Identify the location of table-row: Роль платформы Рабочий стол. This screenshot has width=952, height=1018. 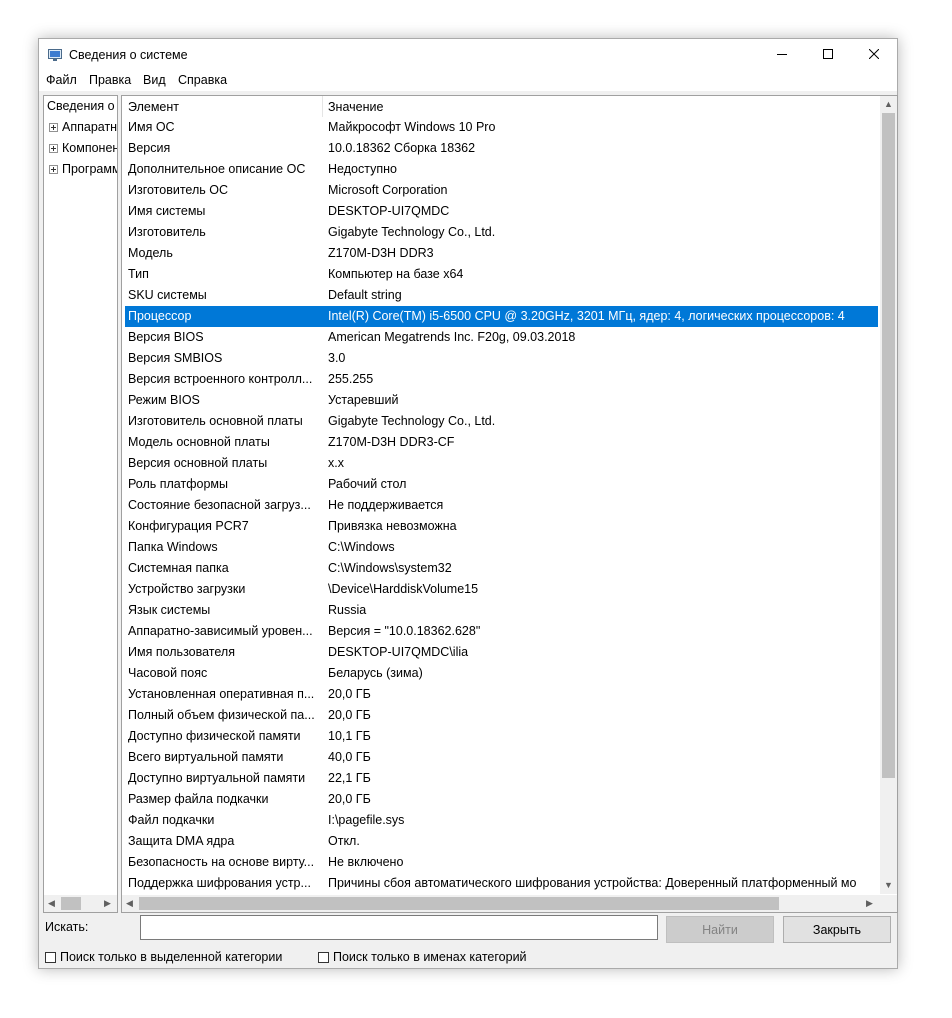
(501, 484).